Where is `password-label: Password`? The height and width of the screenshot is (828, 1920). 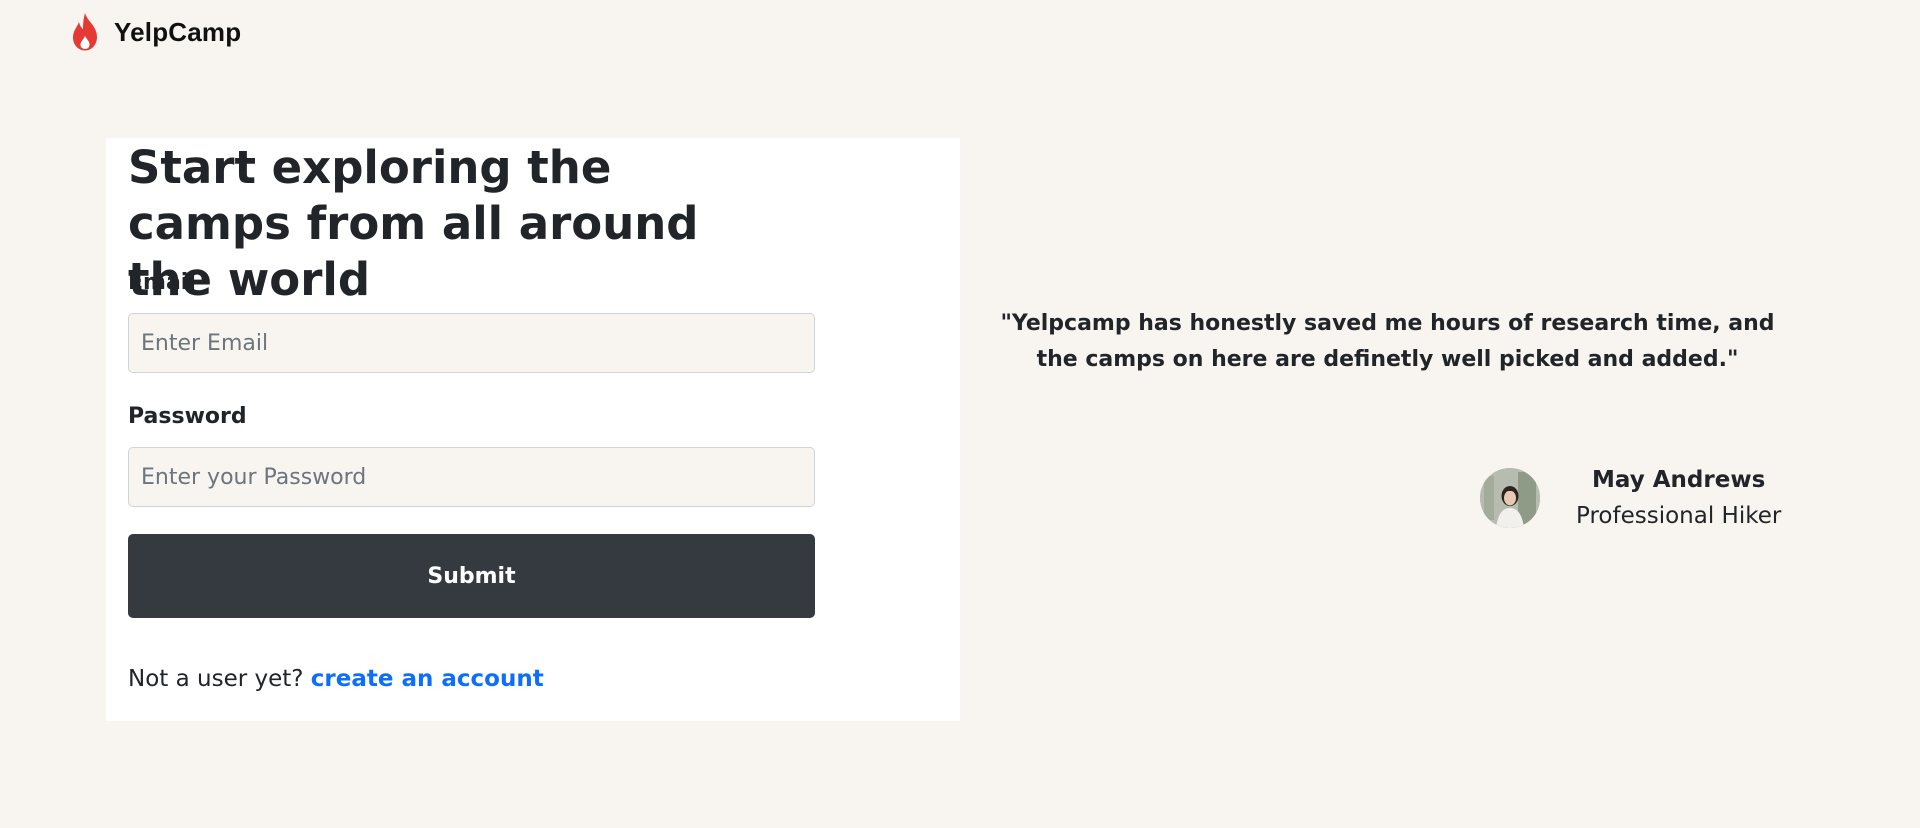 password-label: Password is located at coordinates (187, 416).